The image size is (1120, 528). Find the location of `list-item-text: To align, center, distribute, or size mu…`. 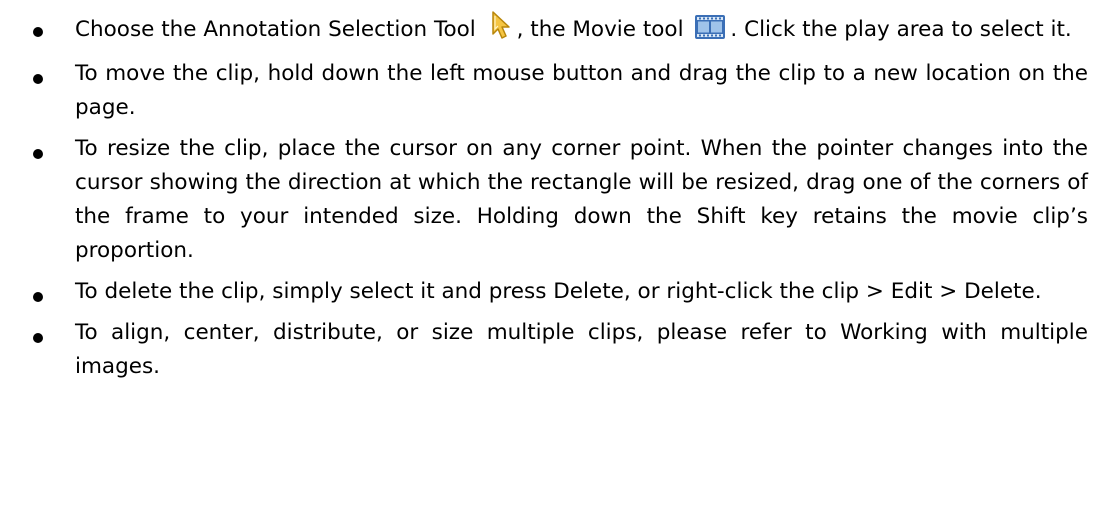

list-item-text: To align, center, distribute, or size mu… is located at coordinates (581, 349).